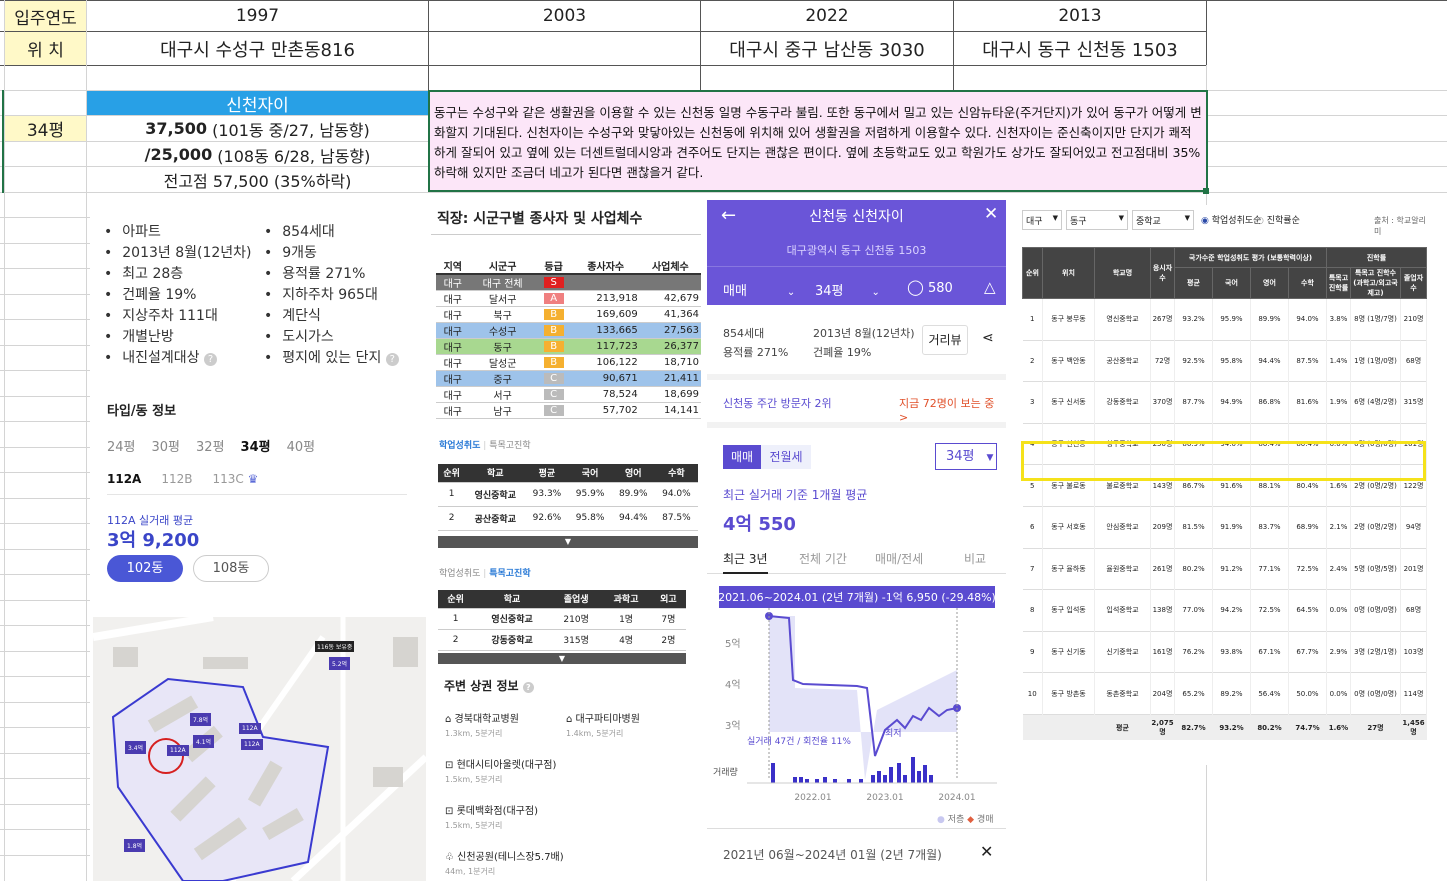 The image size is (1447, 881). What do you see at coordinates (176, 479) in the screenshot?
I see `tab-112b: 112B` at bounding box center [176, 479].